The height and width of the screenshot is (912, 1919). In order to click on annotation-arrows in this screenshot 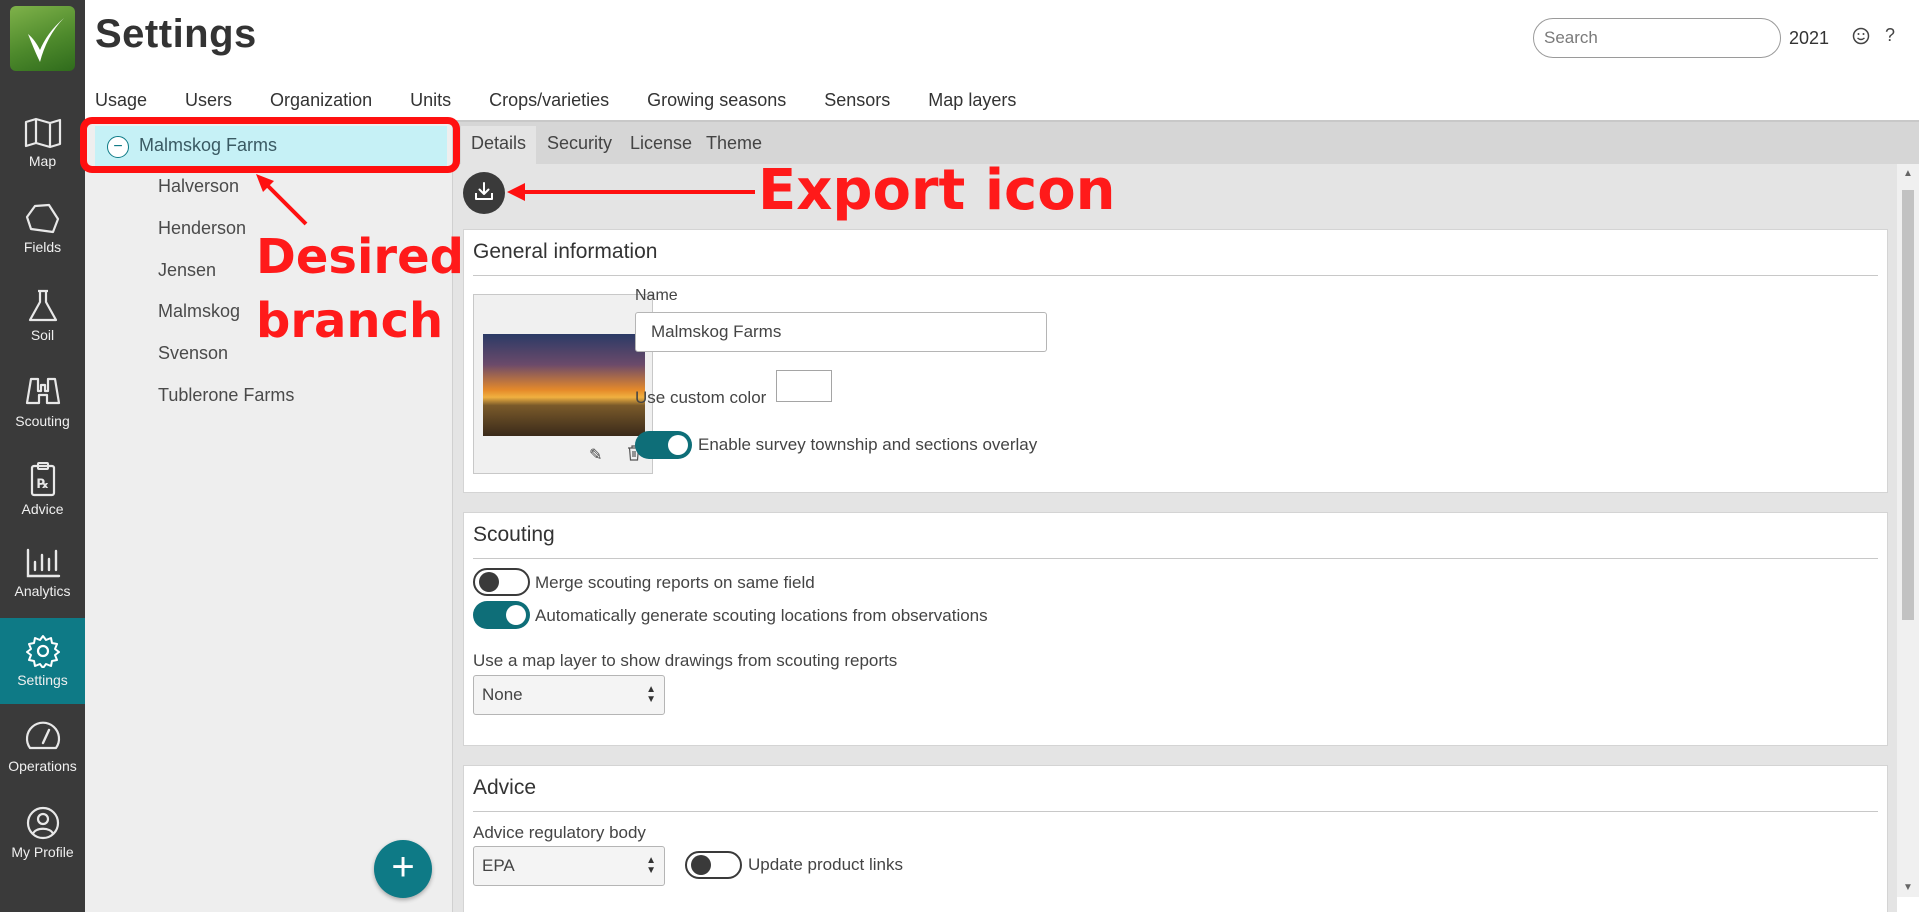, I will do `click(505, 200)`.